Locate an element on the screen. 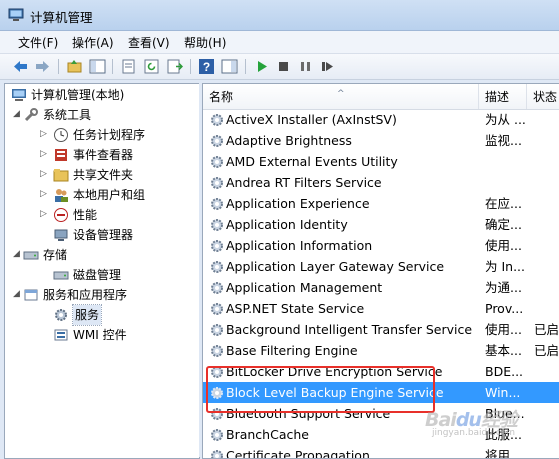  help-icon: ? is located at coordinates (206, 66).